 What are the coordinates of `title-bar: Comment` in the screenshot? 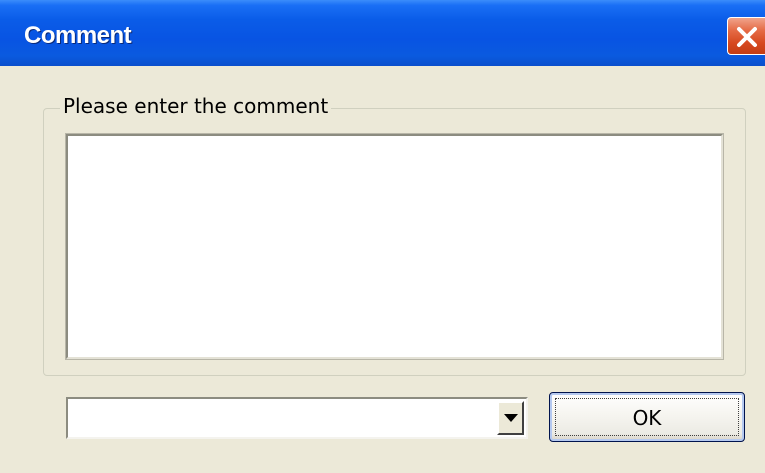 It's located at (382, 33).